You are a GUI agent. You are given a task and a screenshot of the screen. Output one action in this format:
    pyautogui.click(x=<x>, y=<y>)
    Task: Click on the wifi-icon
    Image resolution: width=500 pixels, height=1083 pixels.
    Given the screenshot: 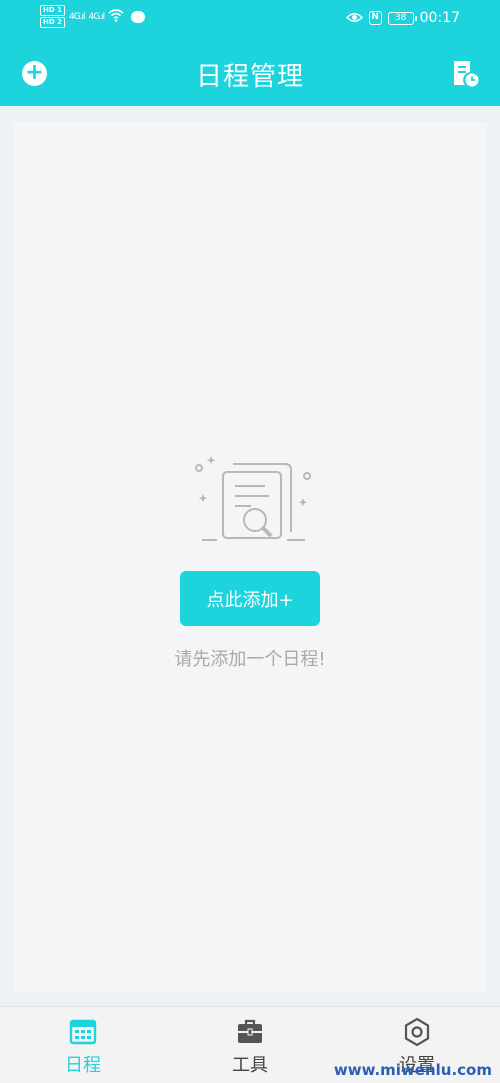 What is the action you would take?
    pyautogui.click(x=116, y=17)
    